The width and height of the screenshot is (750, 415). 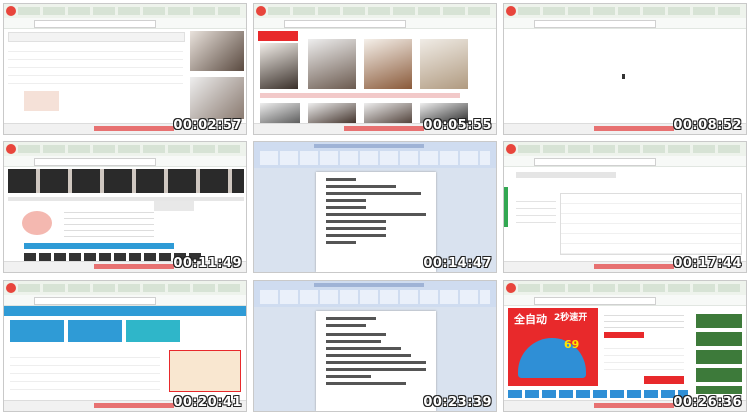 I want to click on thumbnail-3: 00:08:52, so click(x=625, y=69).